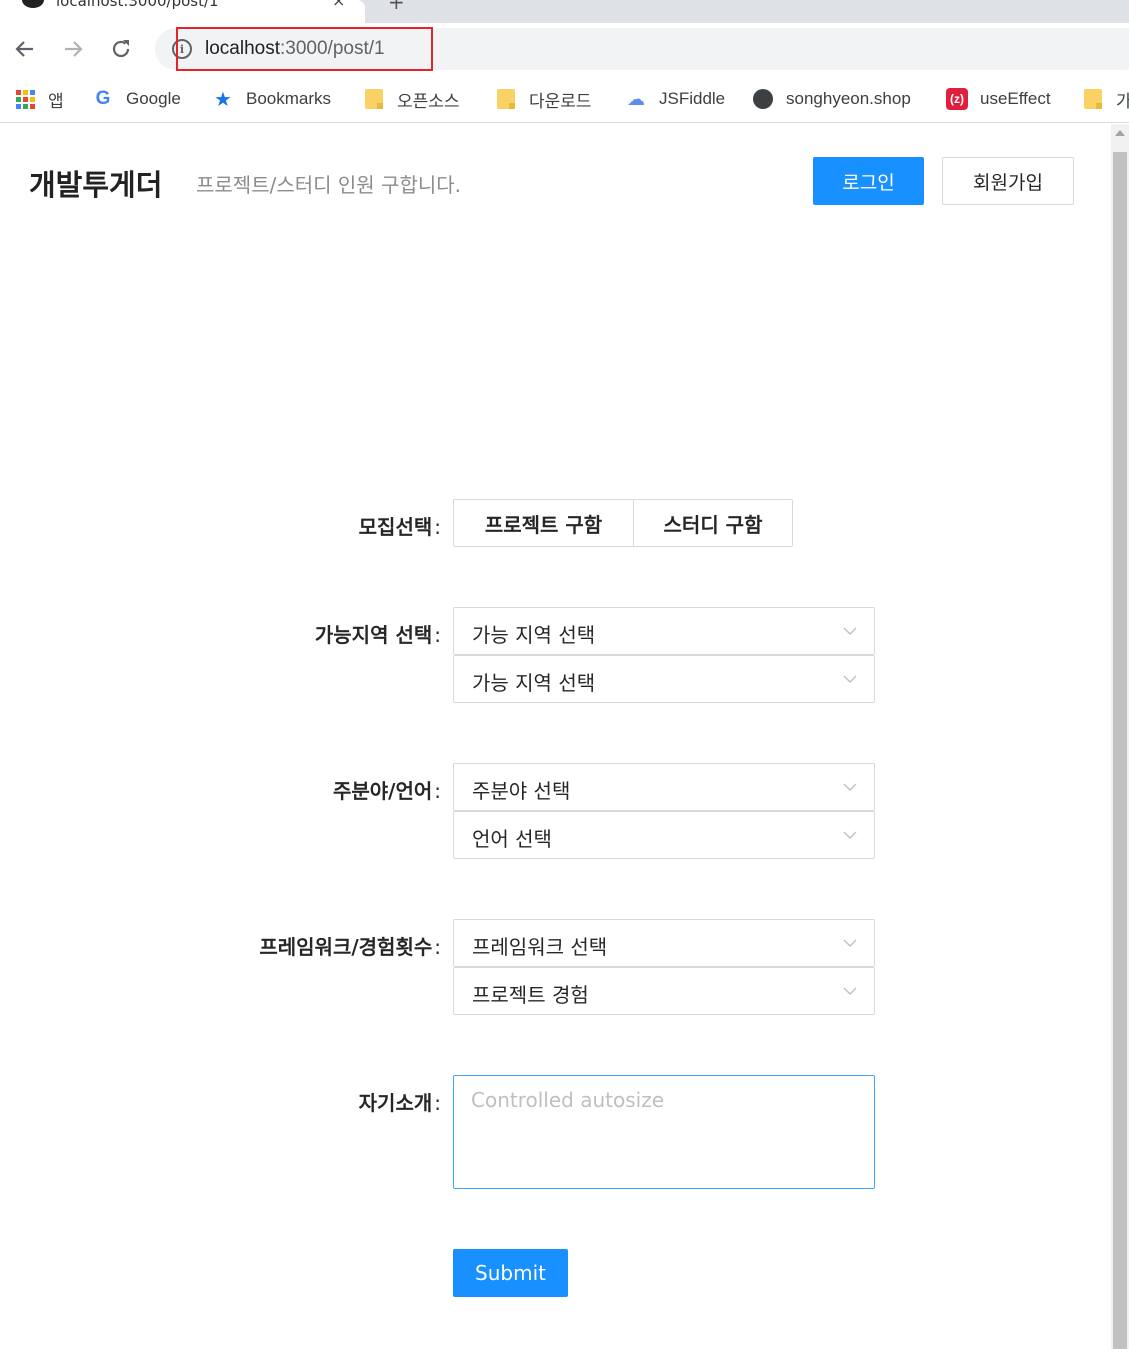 Image resolution: width=1129 pixels, height=1349 pixels. I want to click on bookmark-download: 다운로드, so click(543, 99).